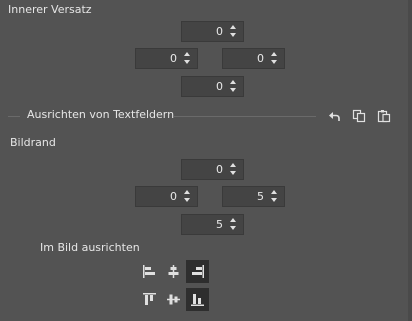  I want to click on inner-offset-right-stepper: 0, so click(253, 58).